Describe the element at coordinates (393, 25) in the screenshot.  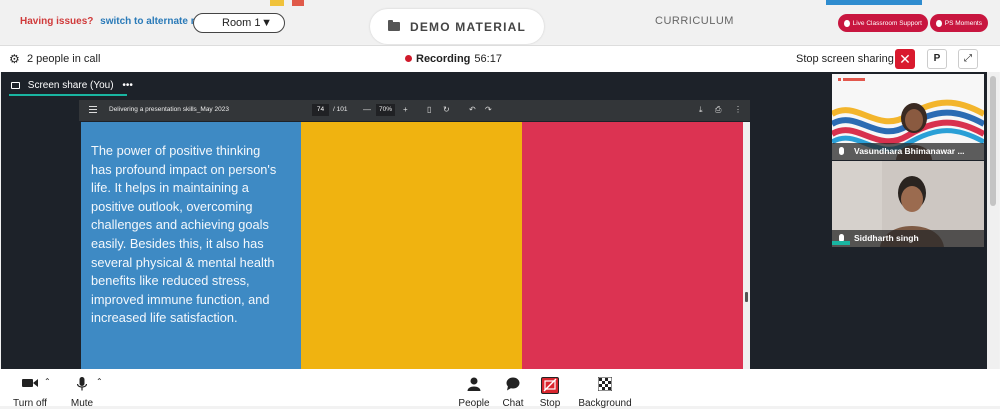
I see `folder-icon` at that location.